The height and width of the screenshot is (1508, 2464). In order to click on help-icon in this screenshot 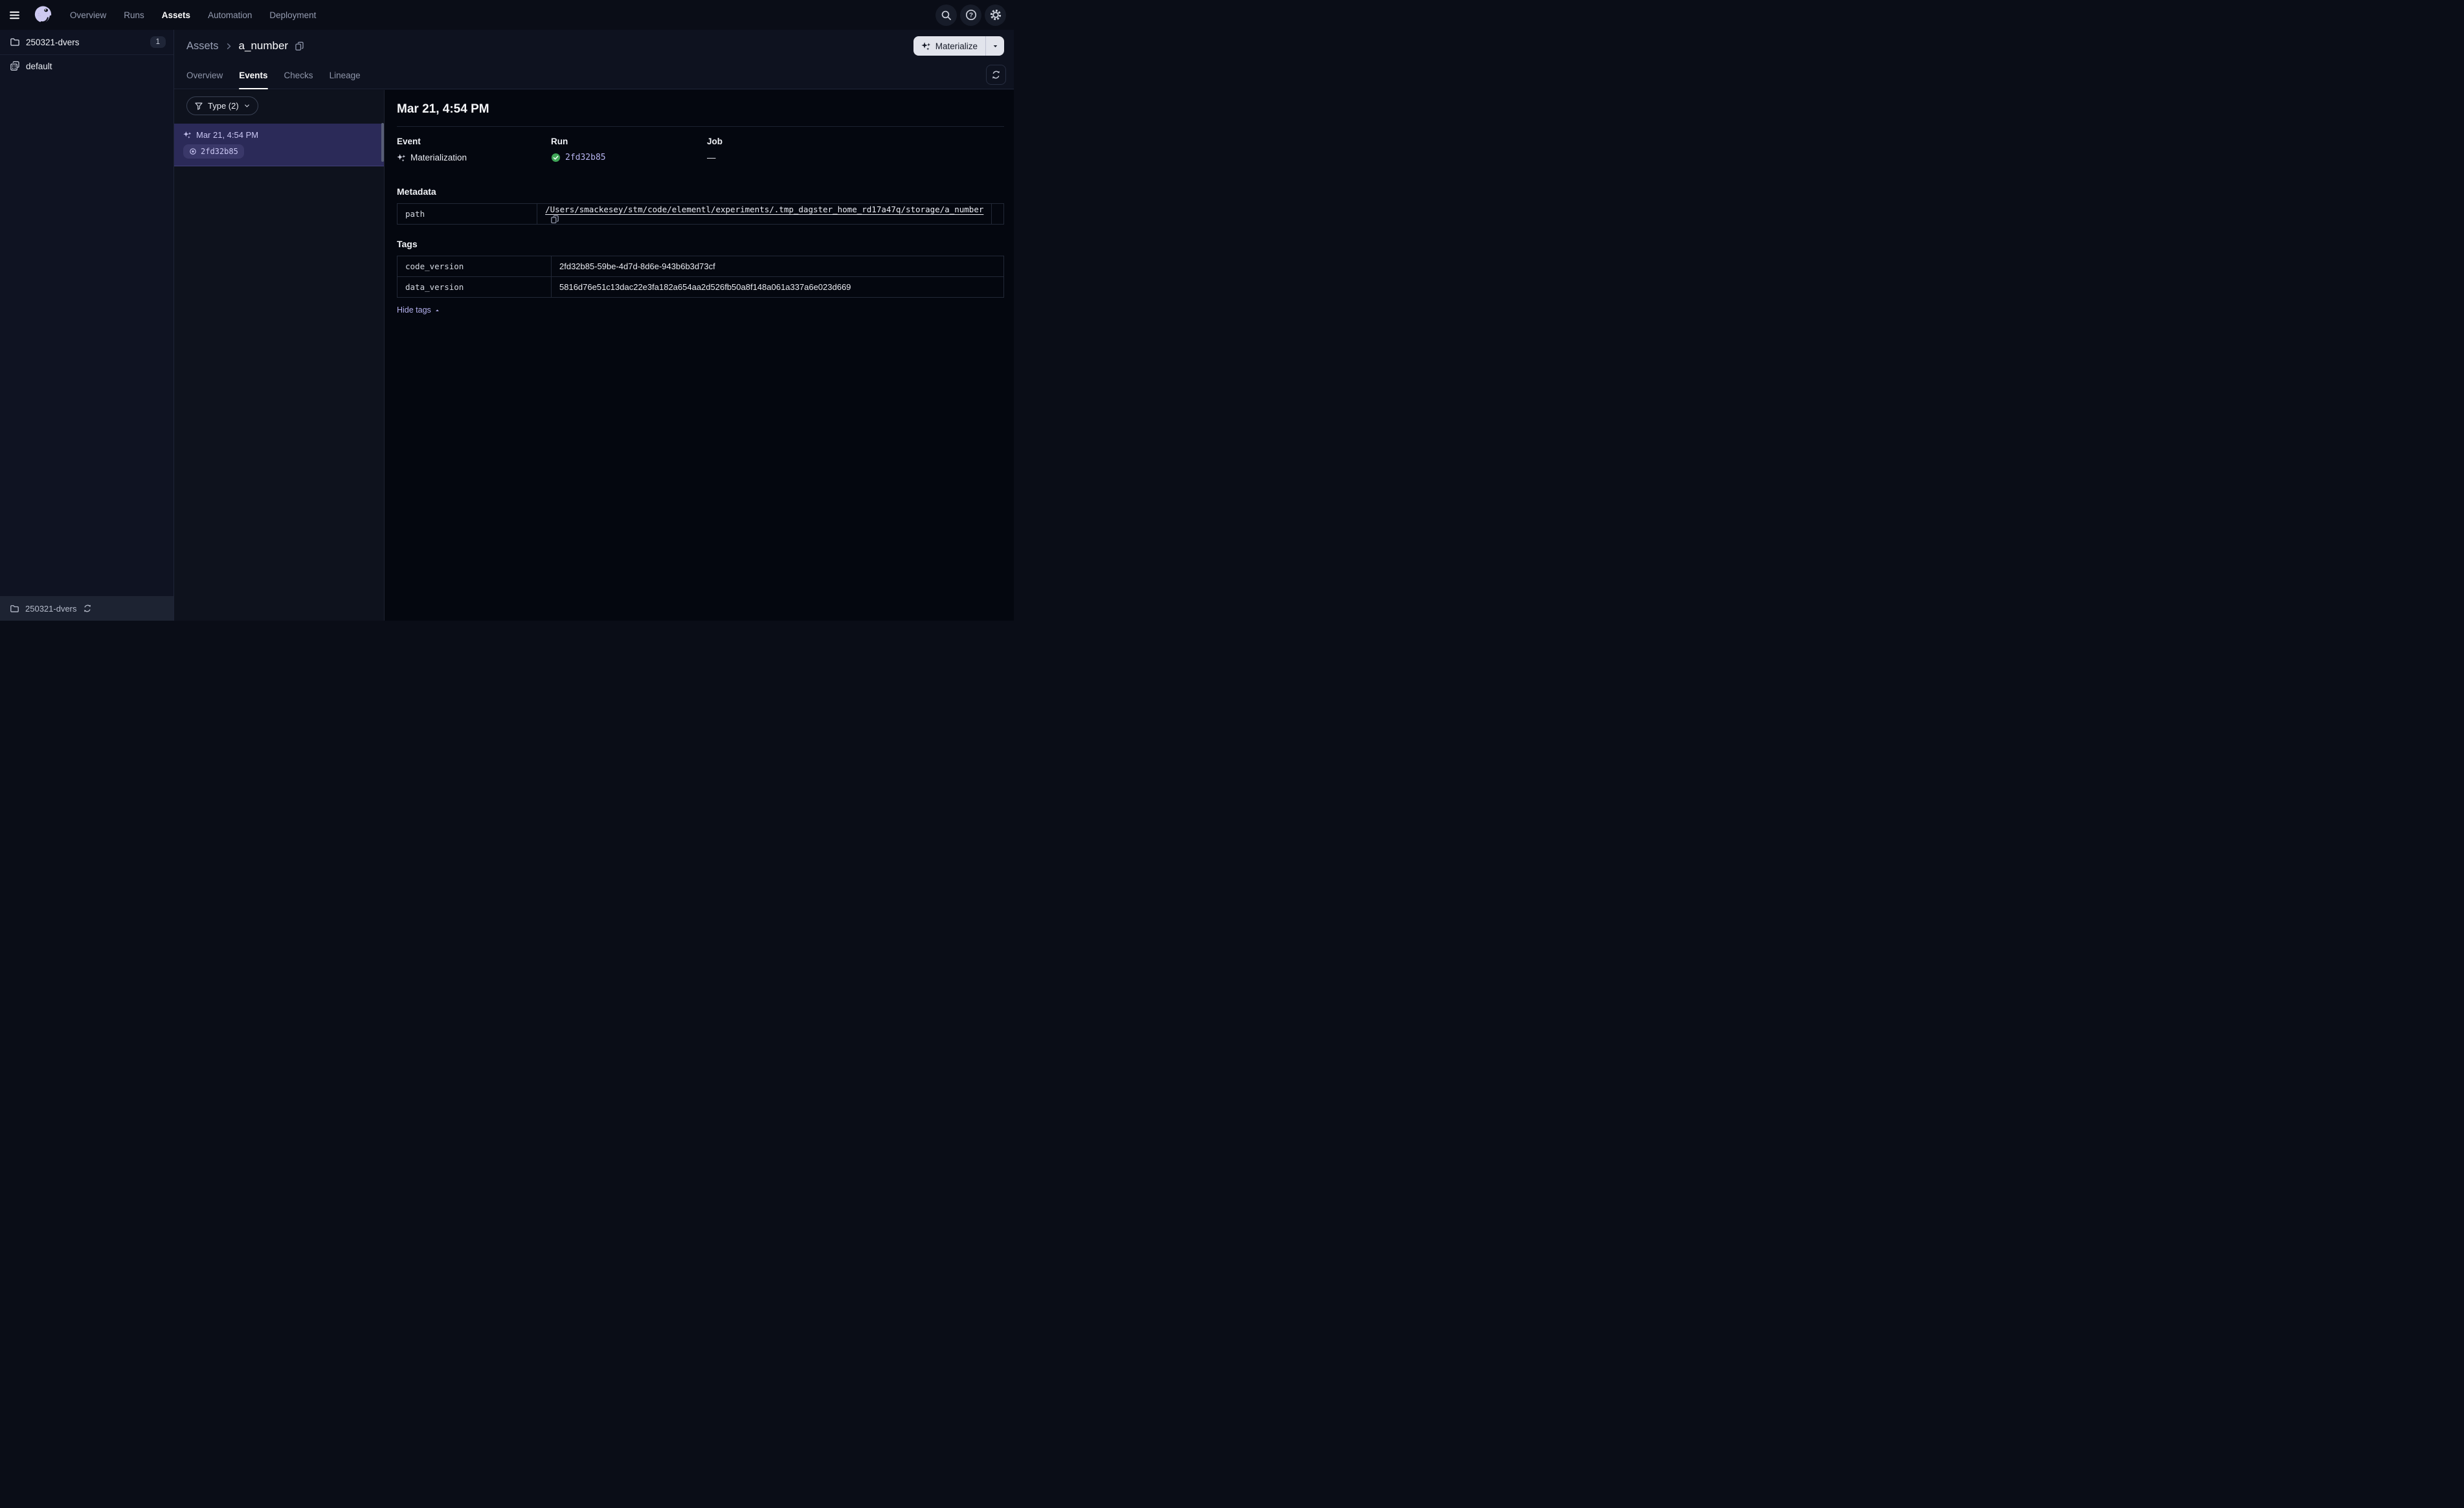, I will do `click(971, 15)`.